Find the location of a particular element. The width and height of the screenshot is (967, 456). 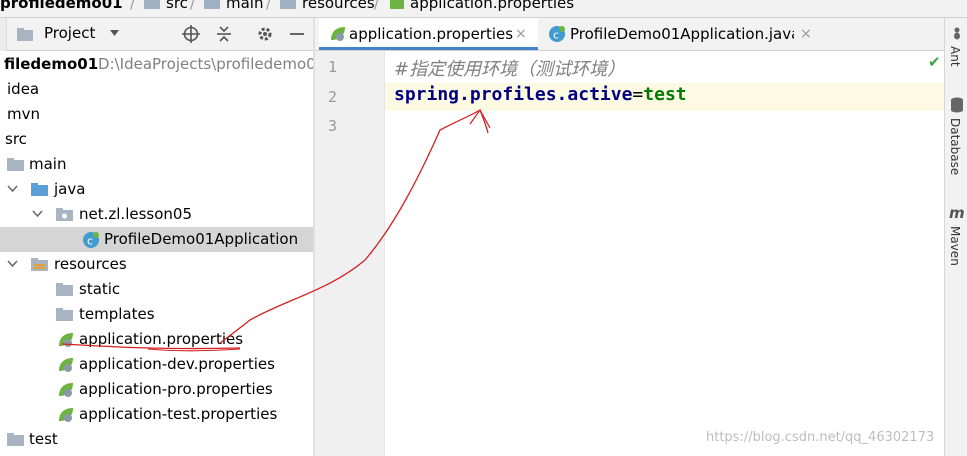

tree-item-main: main is located at coordinates (156, 164).